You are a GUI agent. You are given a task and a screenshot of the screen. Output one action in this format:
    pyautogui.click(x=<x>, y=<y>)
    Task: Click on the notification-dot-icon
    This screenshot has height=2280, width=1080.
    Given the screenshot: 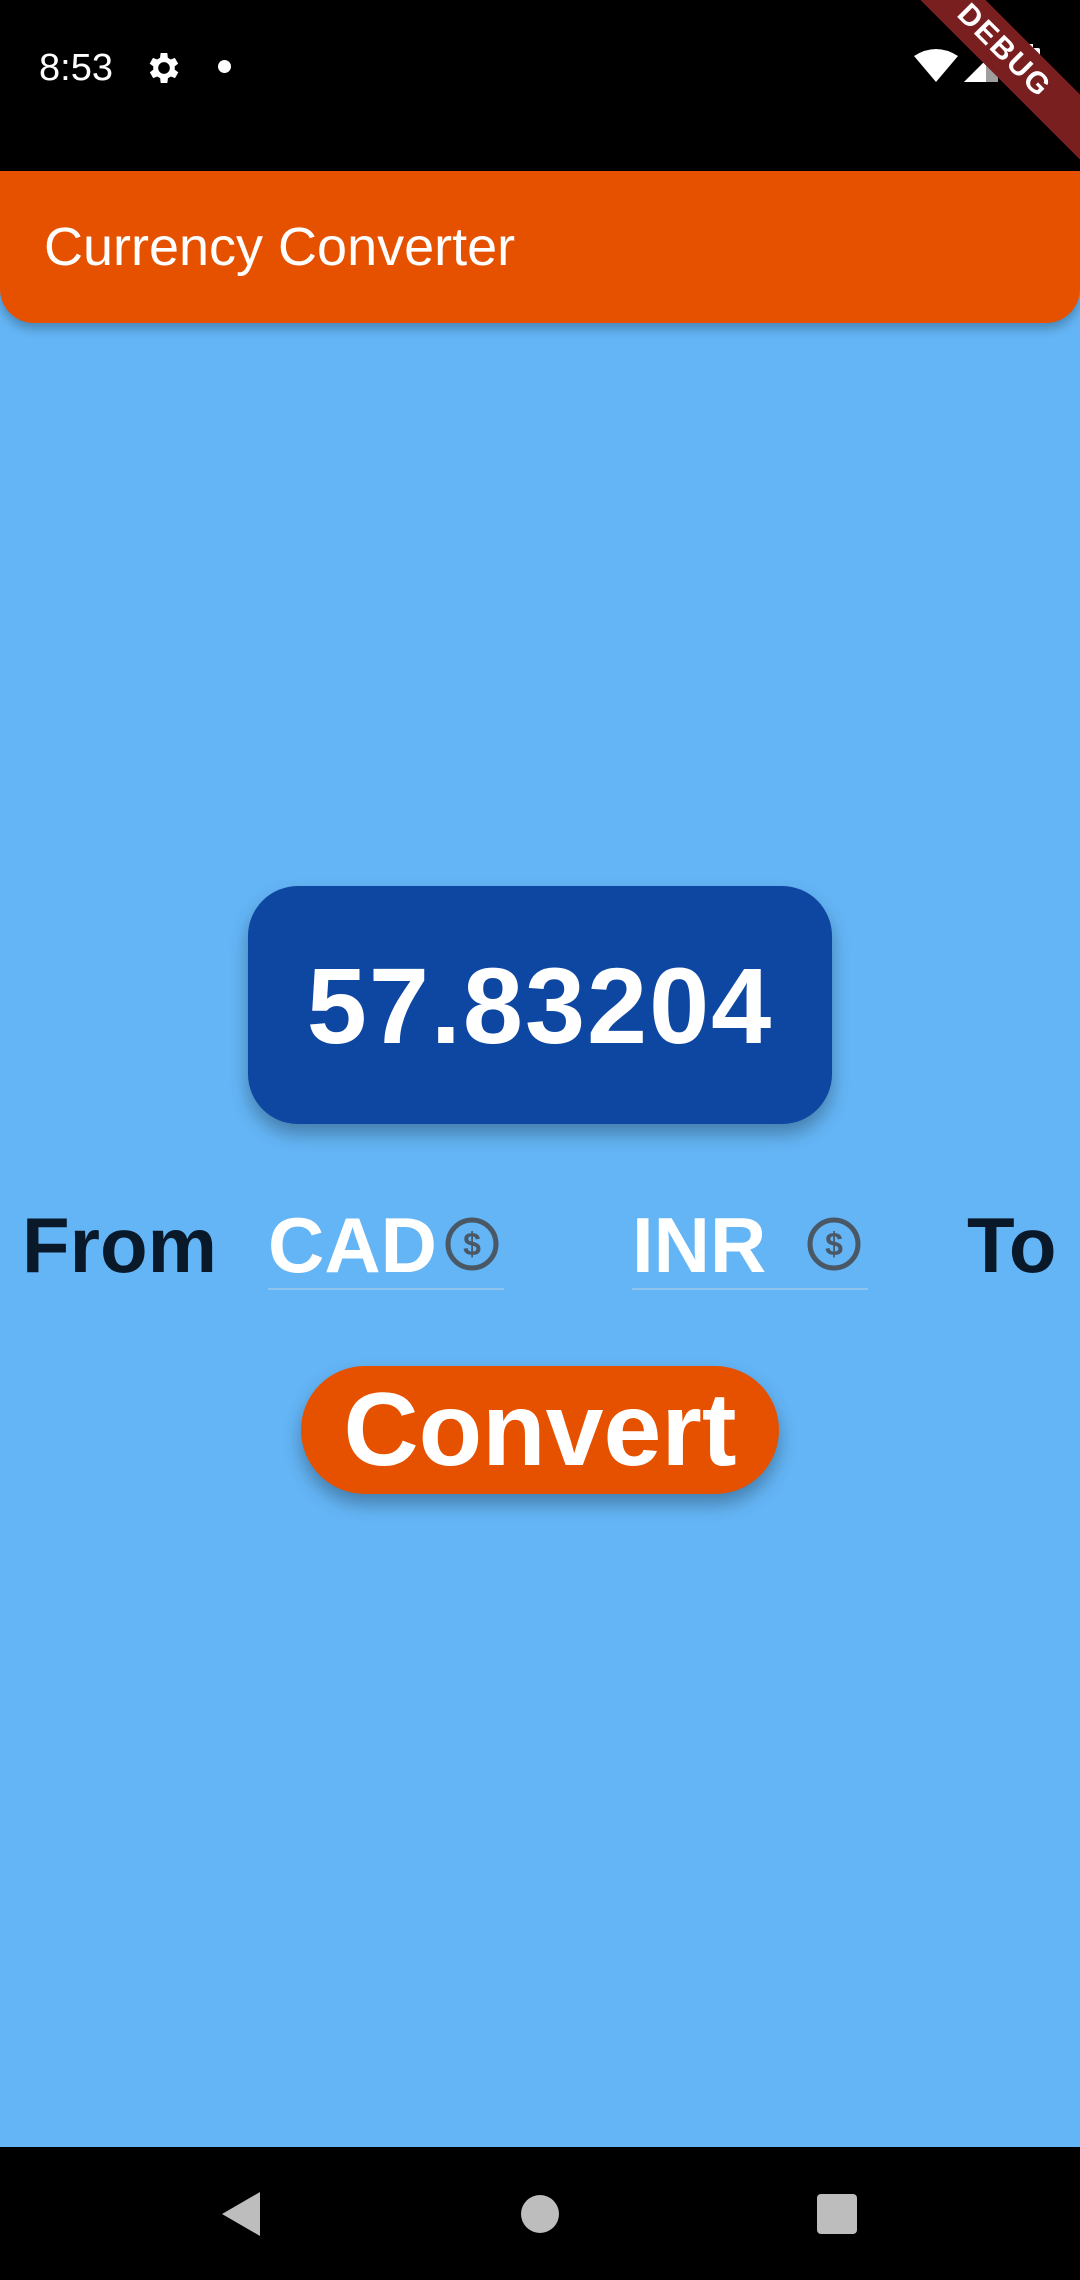 What is the action you would take?
    pyautogui.click(x=224, y=66)
    